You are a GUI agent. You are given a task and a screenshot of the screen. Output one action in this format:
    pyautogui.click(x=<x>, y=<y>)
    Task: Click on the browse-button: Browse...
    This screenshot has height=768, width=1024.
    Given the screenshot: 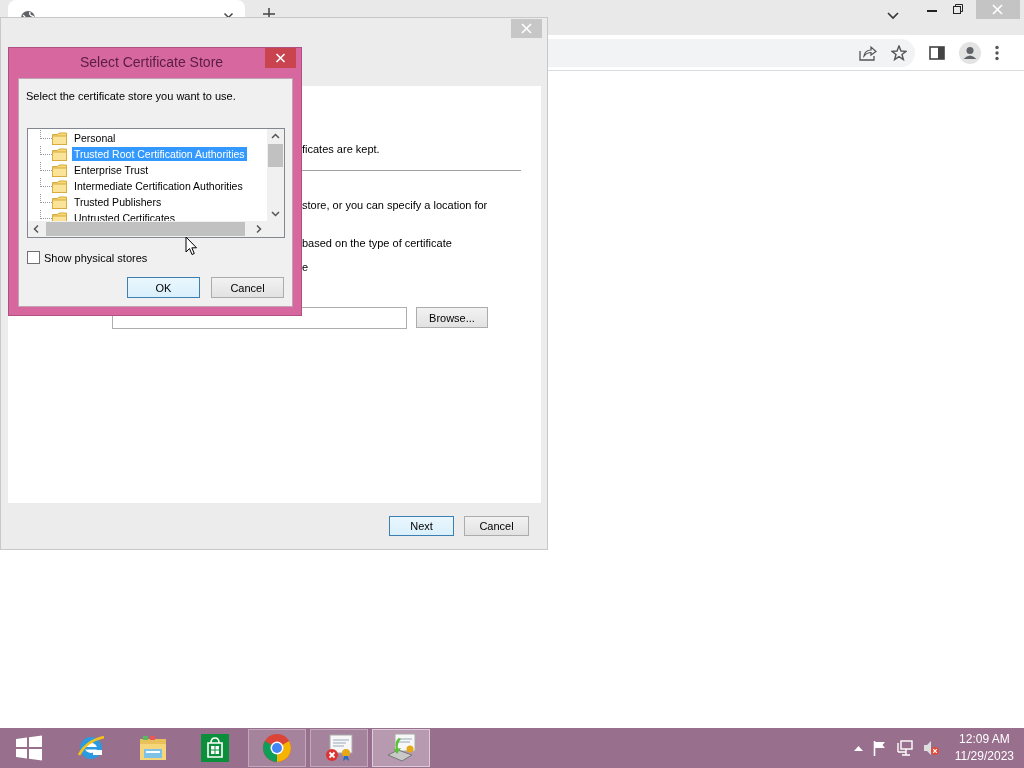 What is the action you would take?
    pyautogui.click(x=452, y=317)
    